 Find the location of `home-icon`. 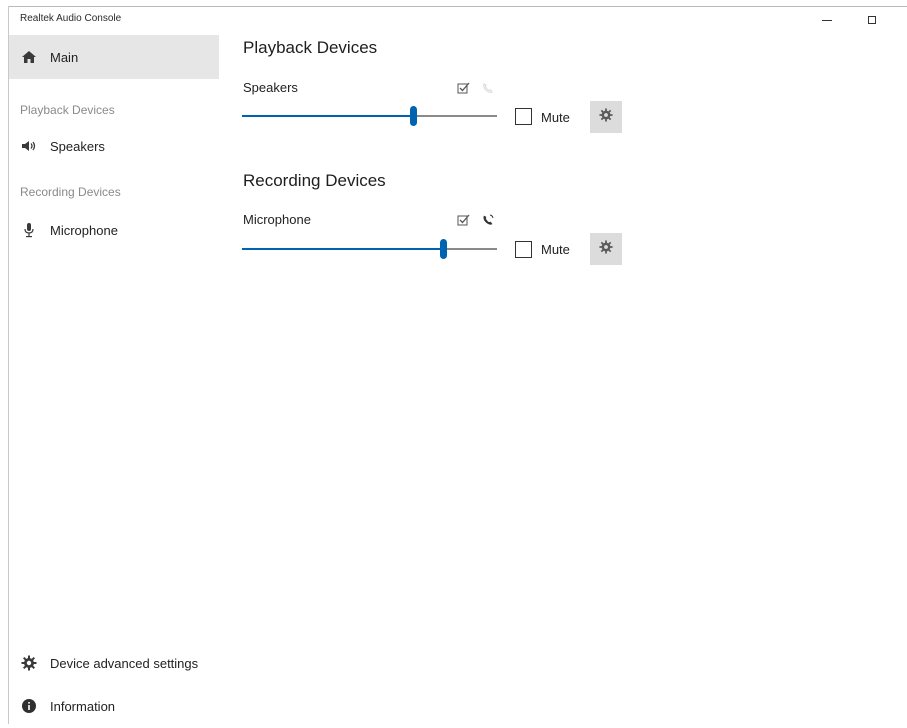

home-icon is located at coordinates (29, 57).